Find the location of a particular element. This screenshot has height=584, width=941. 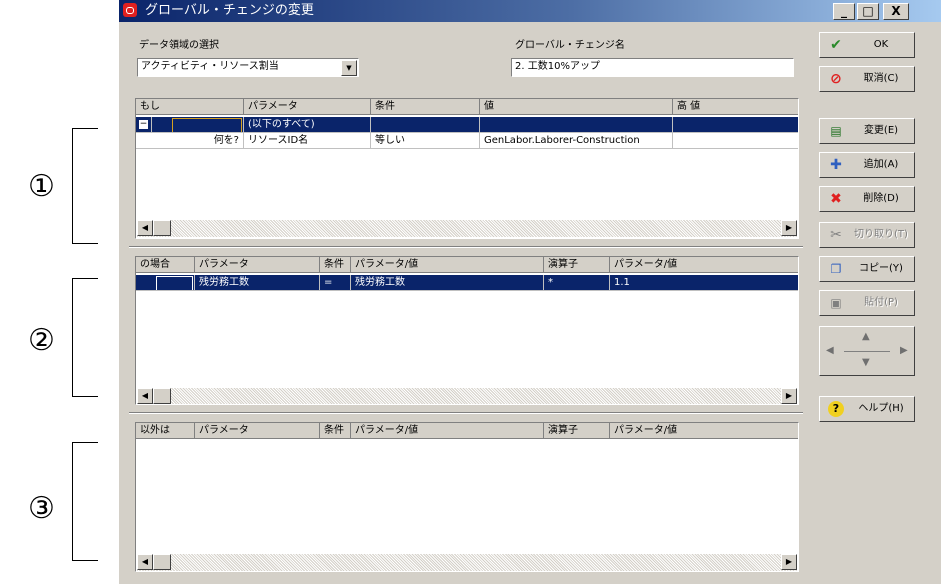

scissors-icon: ✂ is located at coordinates (836, 235).